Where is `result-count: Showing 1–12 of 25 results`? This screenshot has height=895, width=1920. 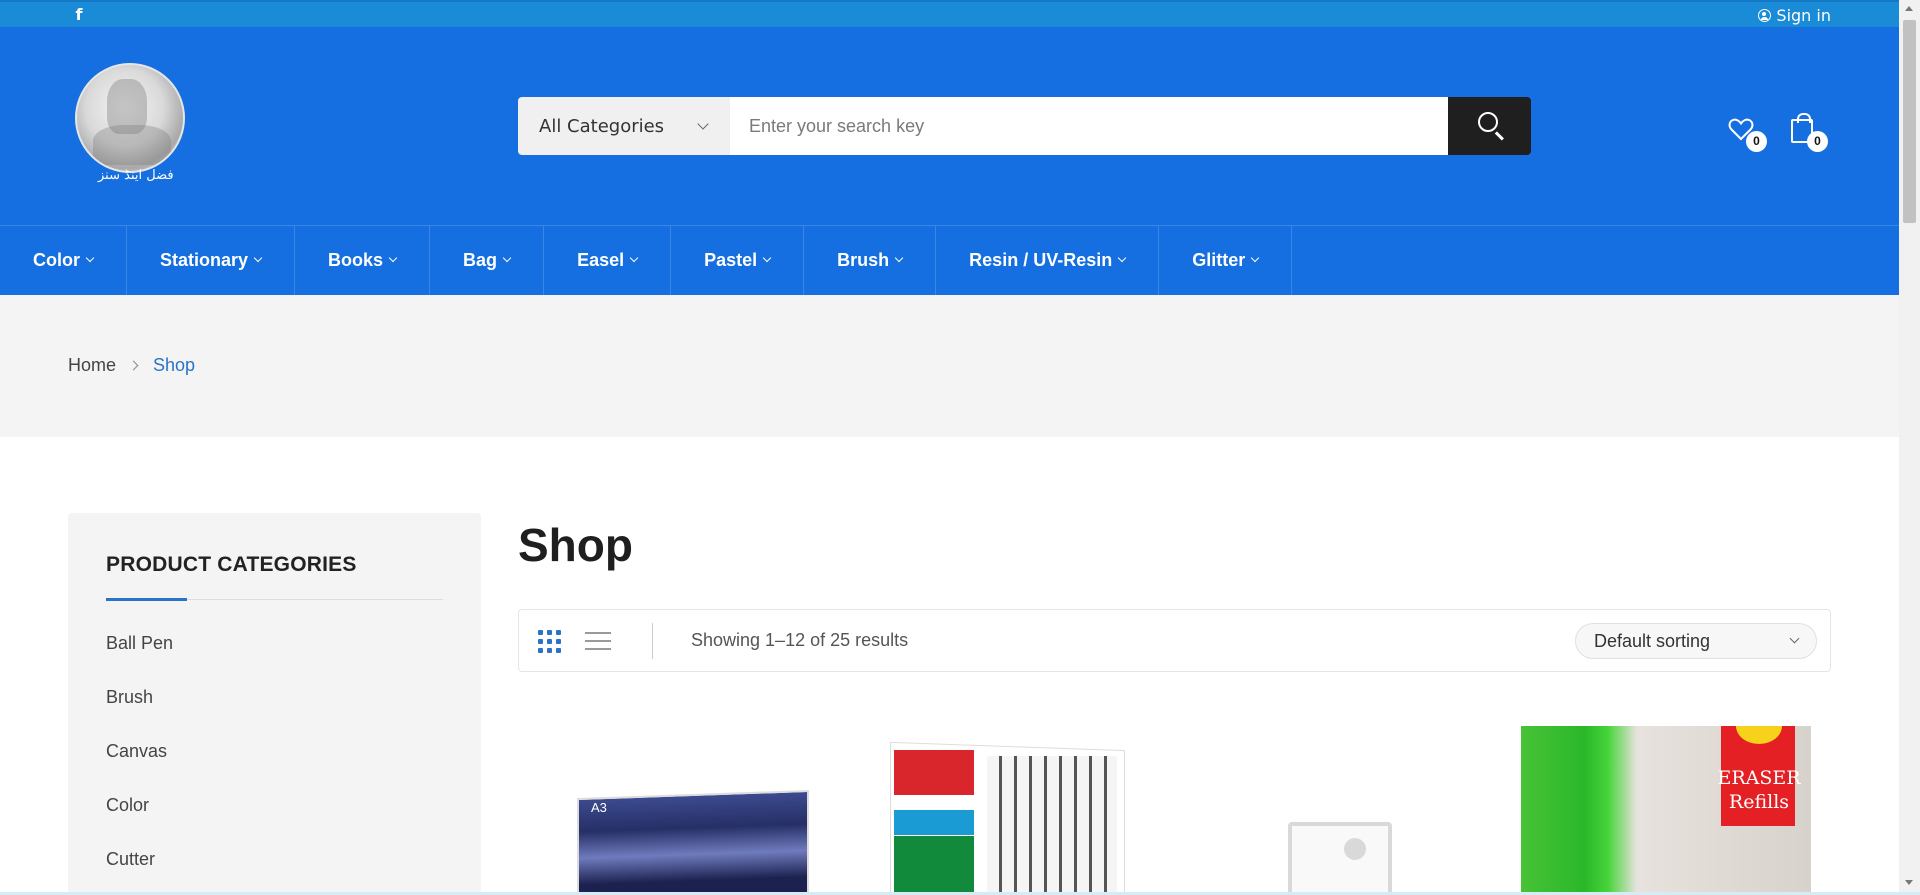 result-count: Showing 1–12 of 25 results is located at coordinates (800, 640).